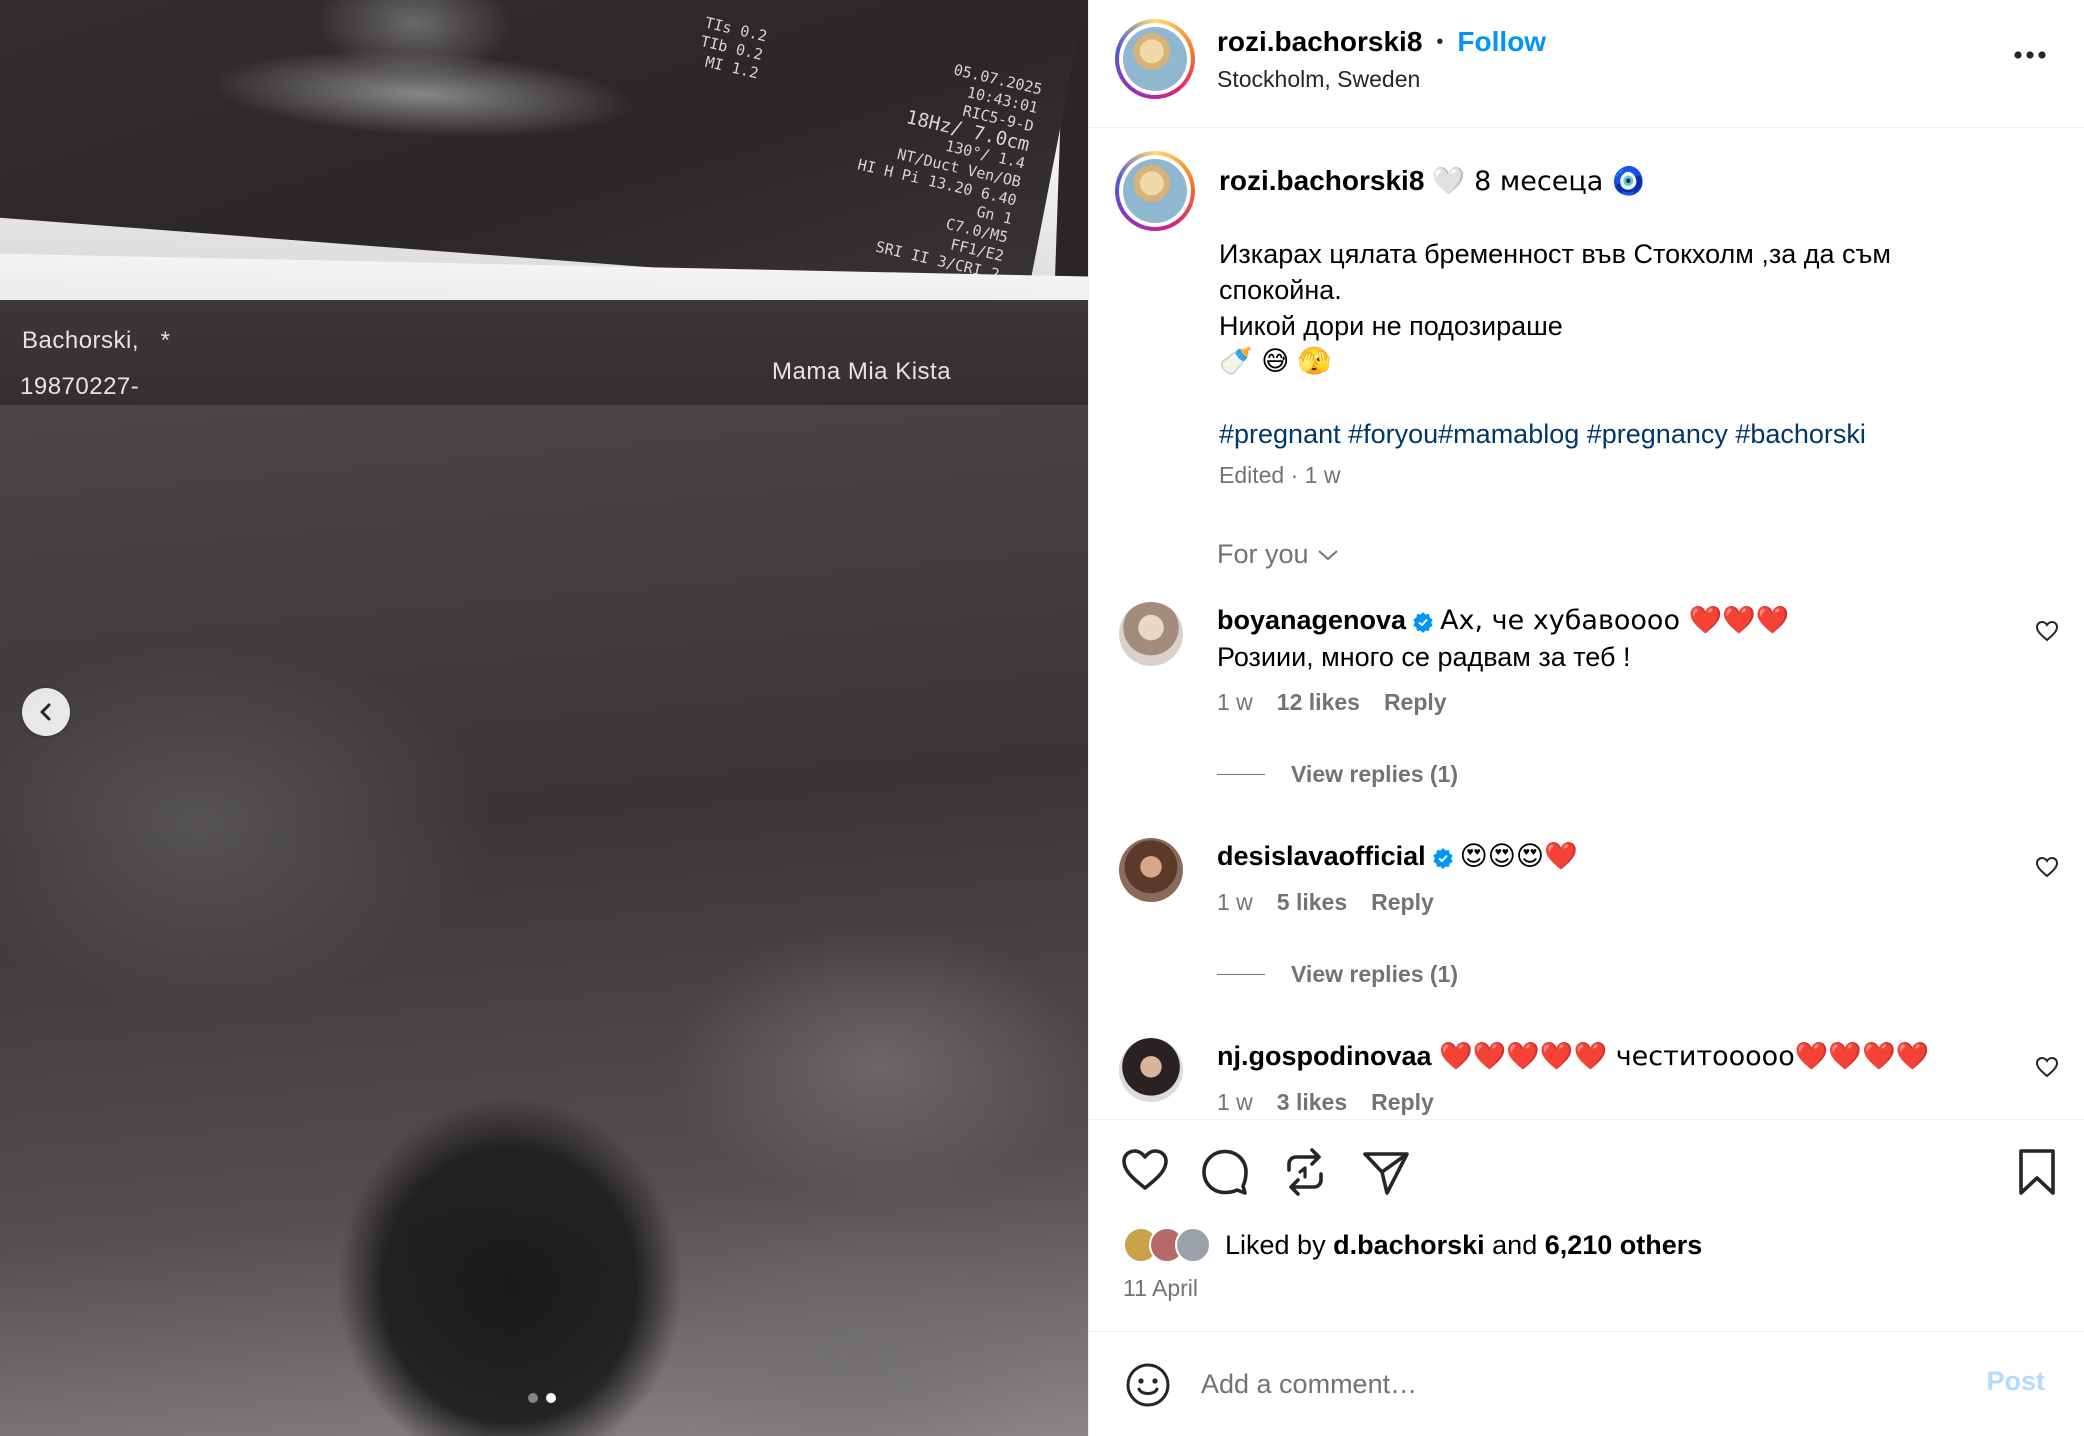 The width and height of the screenshot is (2084, 1436). I want to click on previous-slide-button, so click(46, 712).